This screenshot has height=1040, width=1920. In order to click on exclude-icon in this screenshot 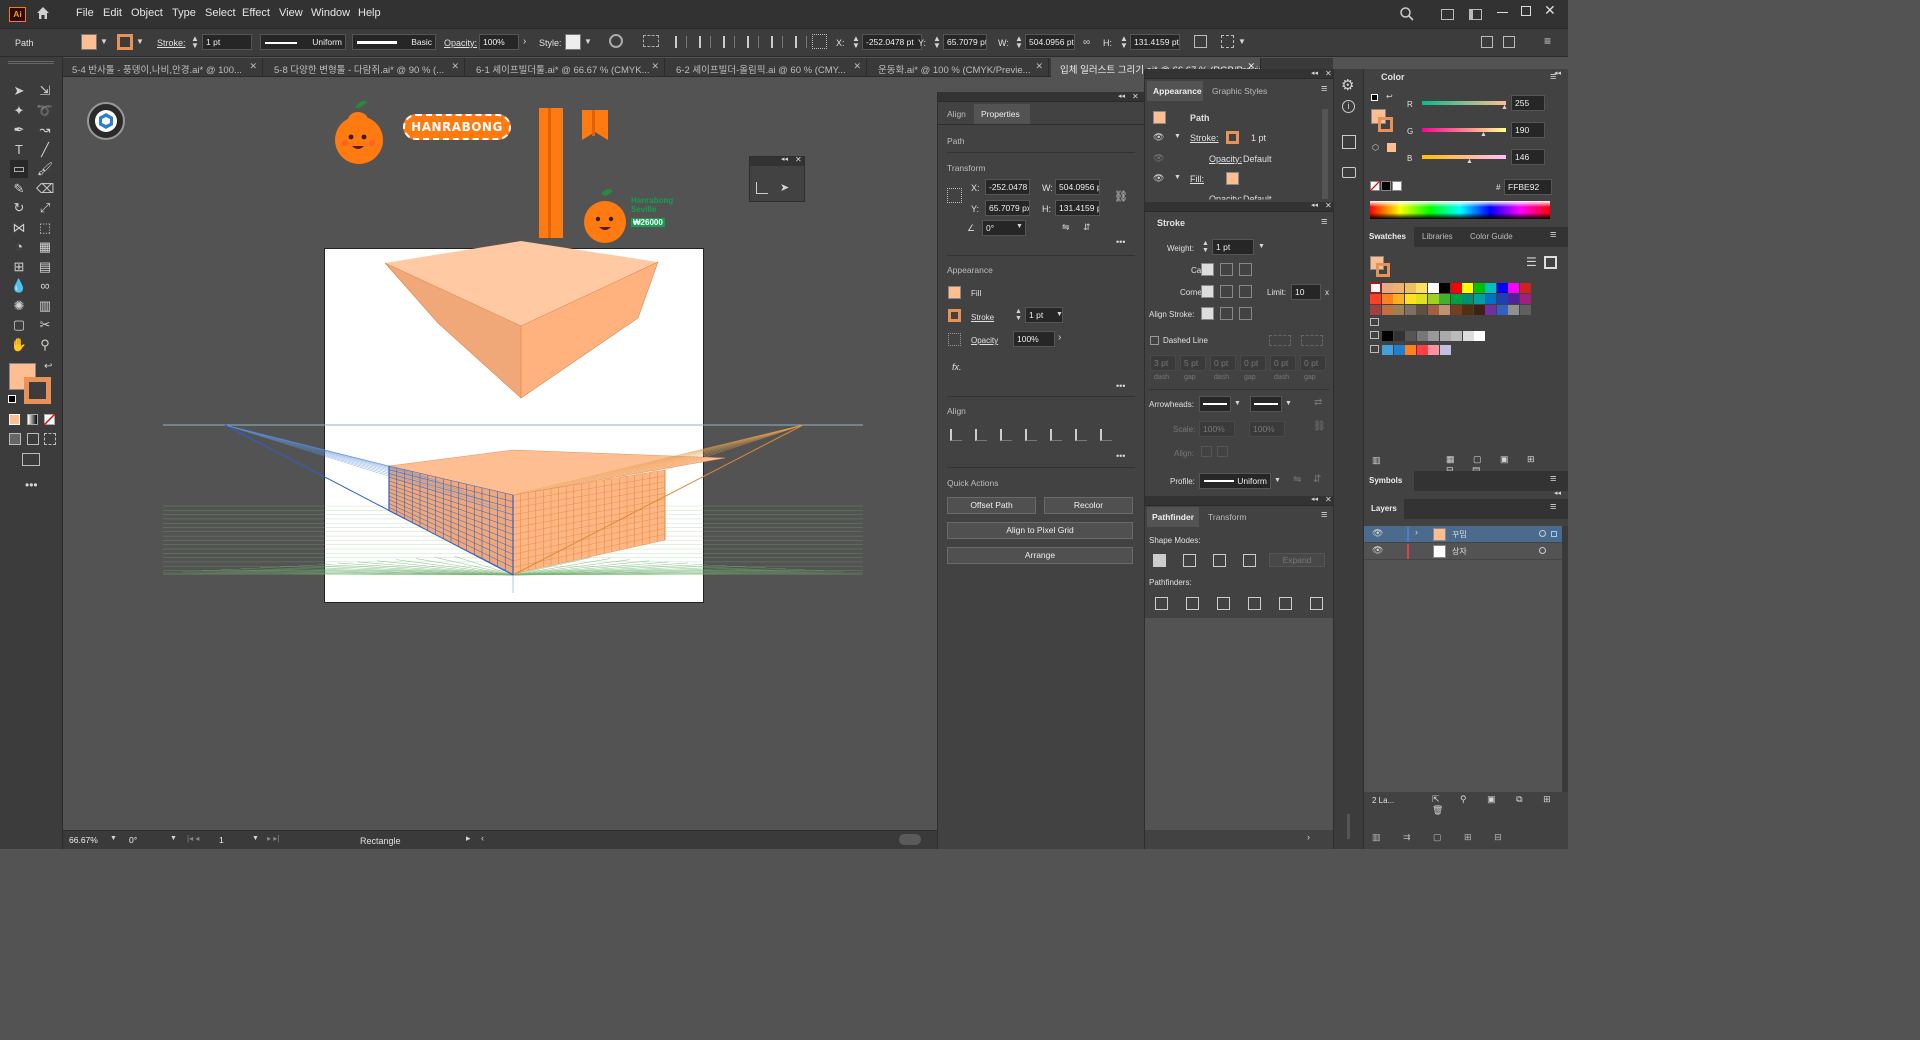, I will do `click(1249, 560)`.